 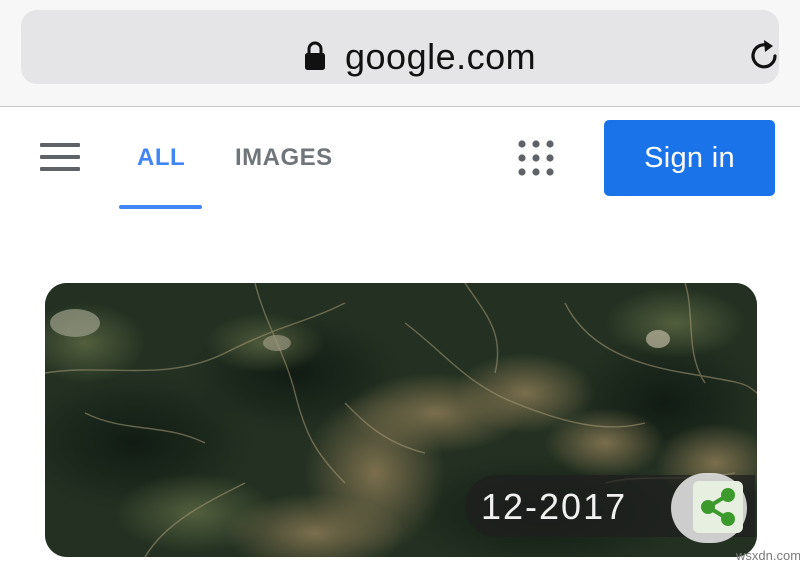 I want to click on url-field: google.com, so click(x=400, y=47).